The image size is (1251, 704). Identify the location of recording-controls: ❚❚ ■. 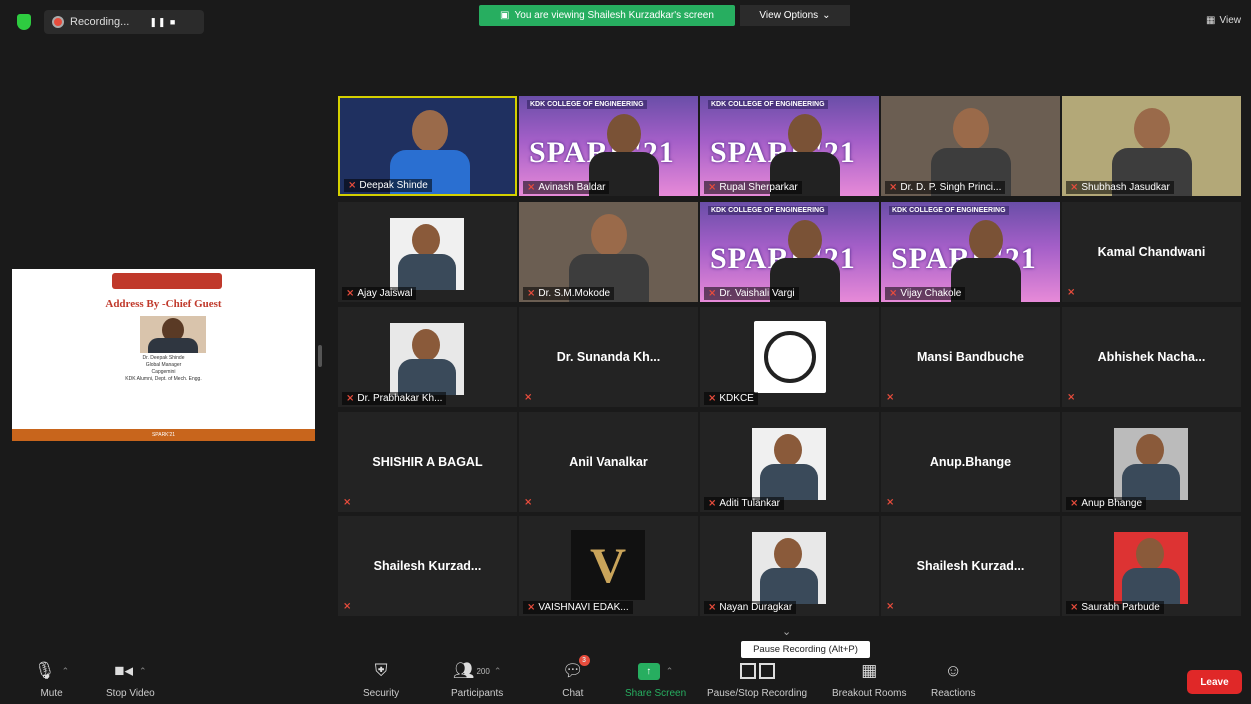
(162, 22).